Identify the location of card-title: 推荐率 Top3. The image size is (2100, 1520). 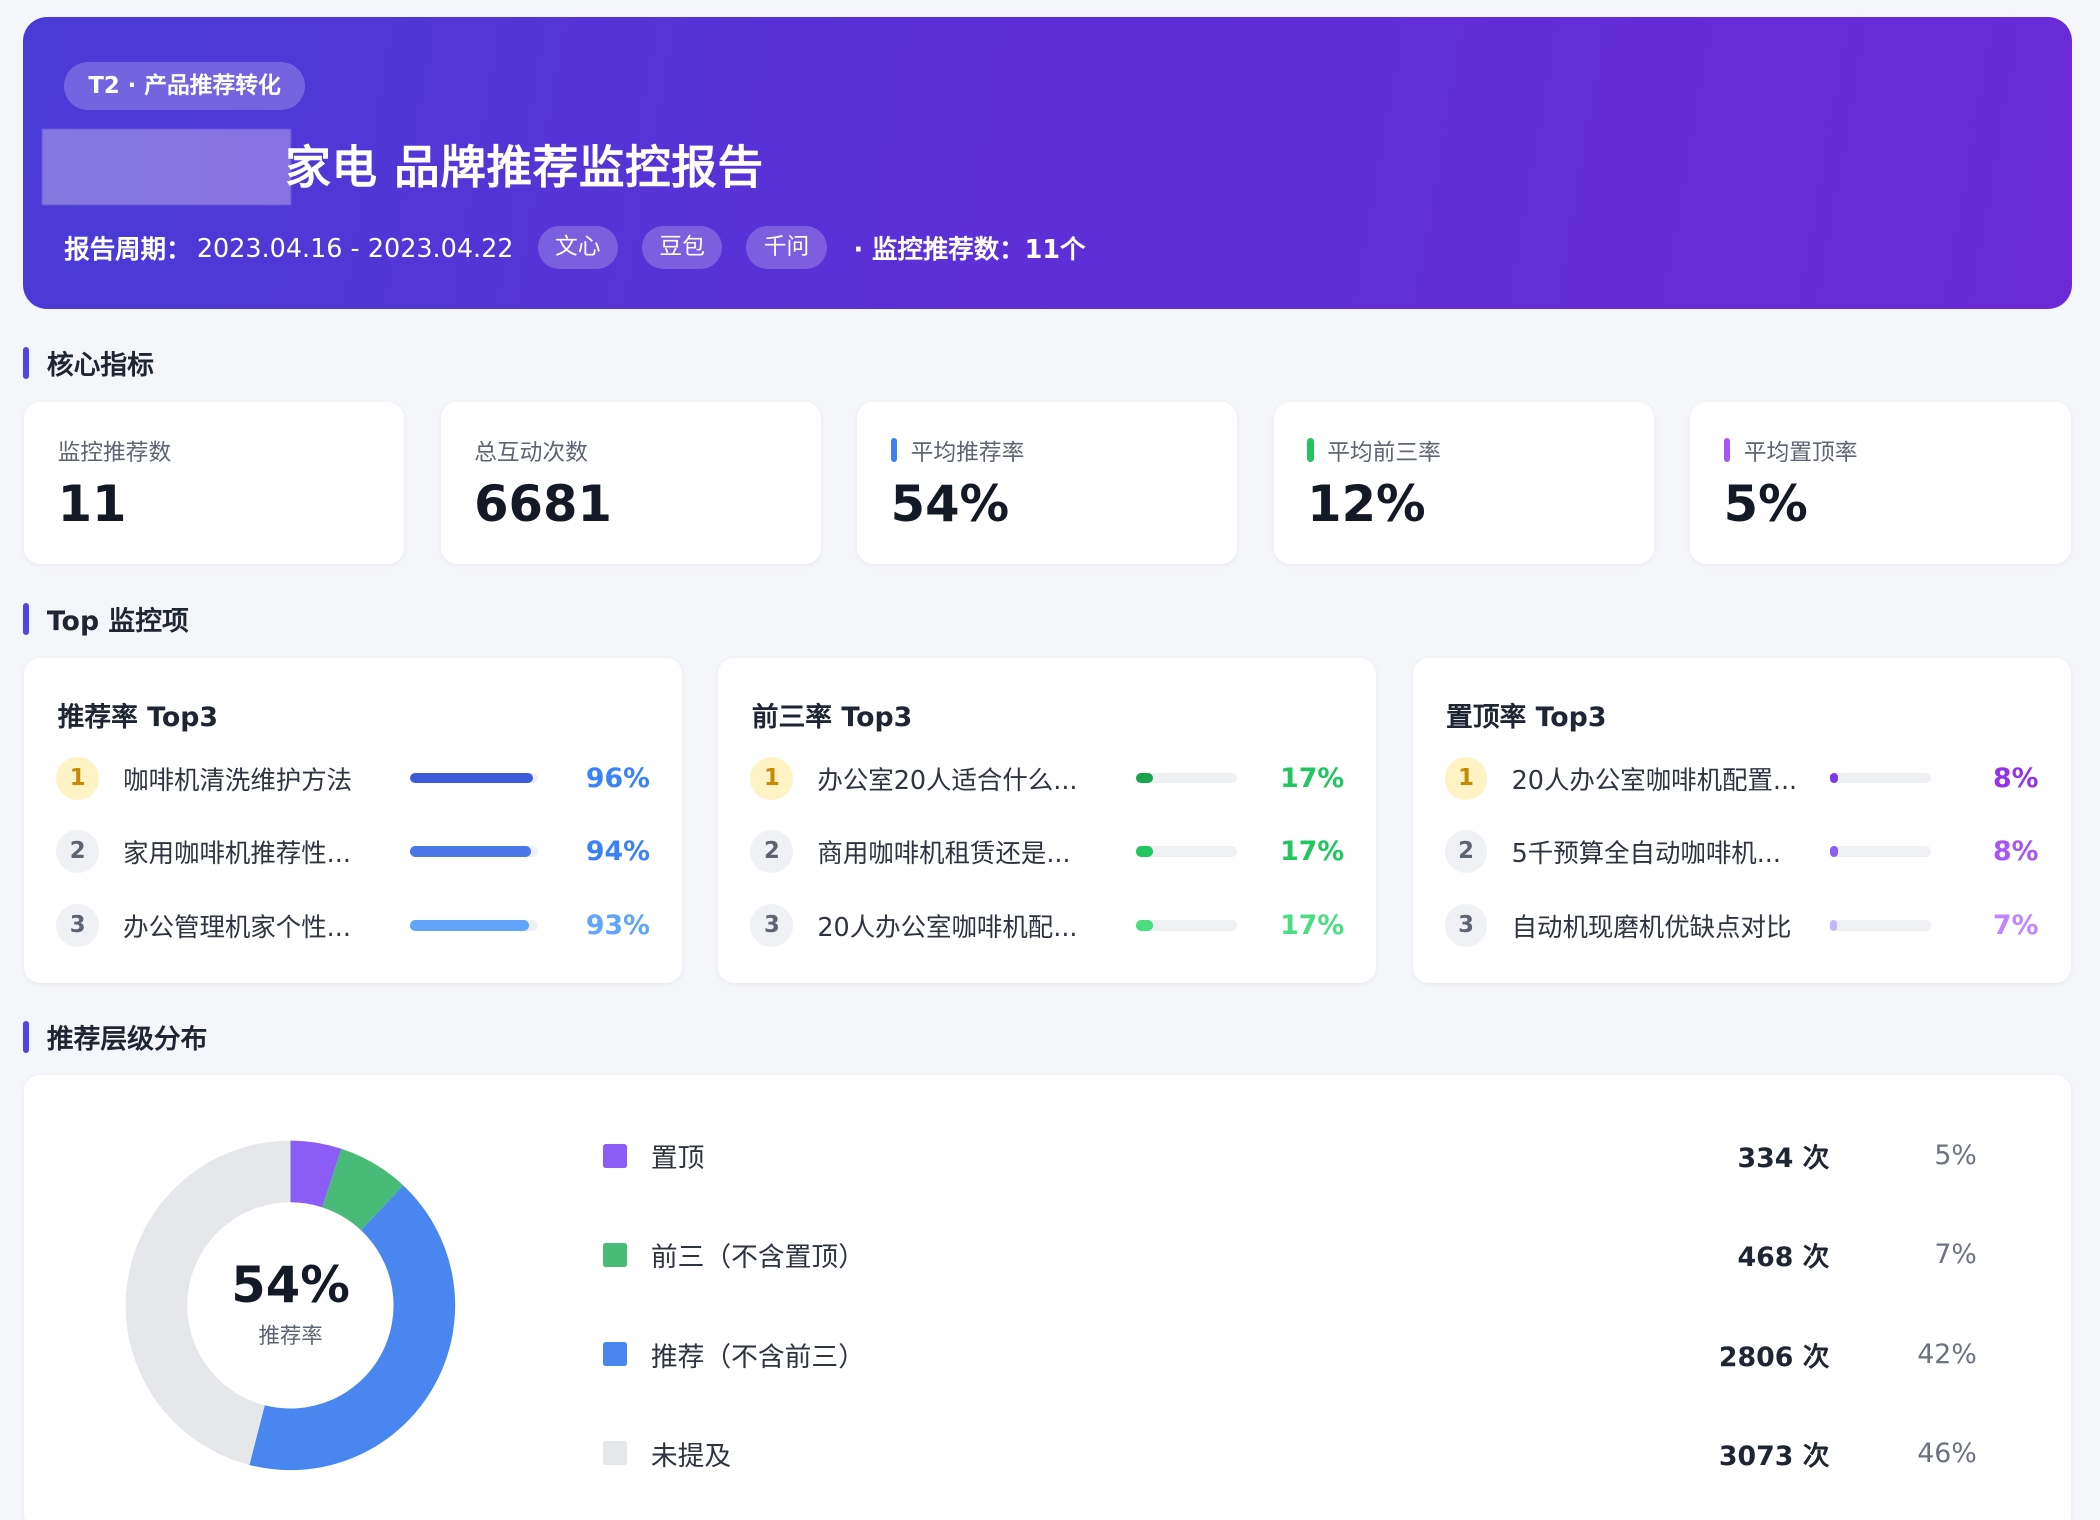
(138, 718).